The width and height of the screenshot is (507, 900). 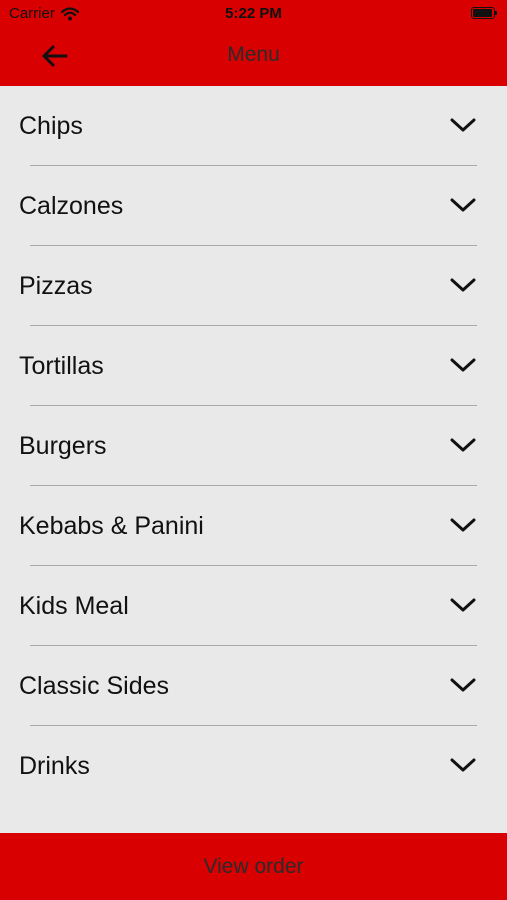 I want to click on menu-category-label: Chips, so click(x=51, y=126).